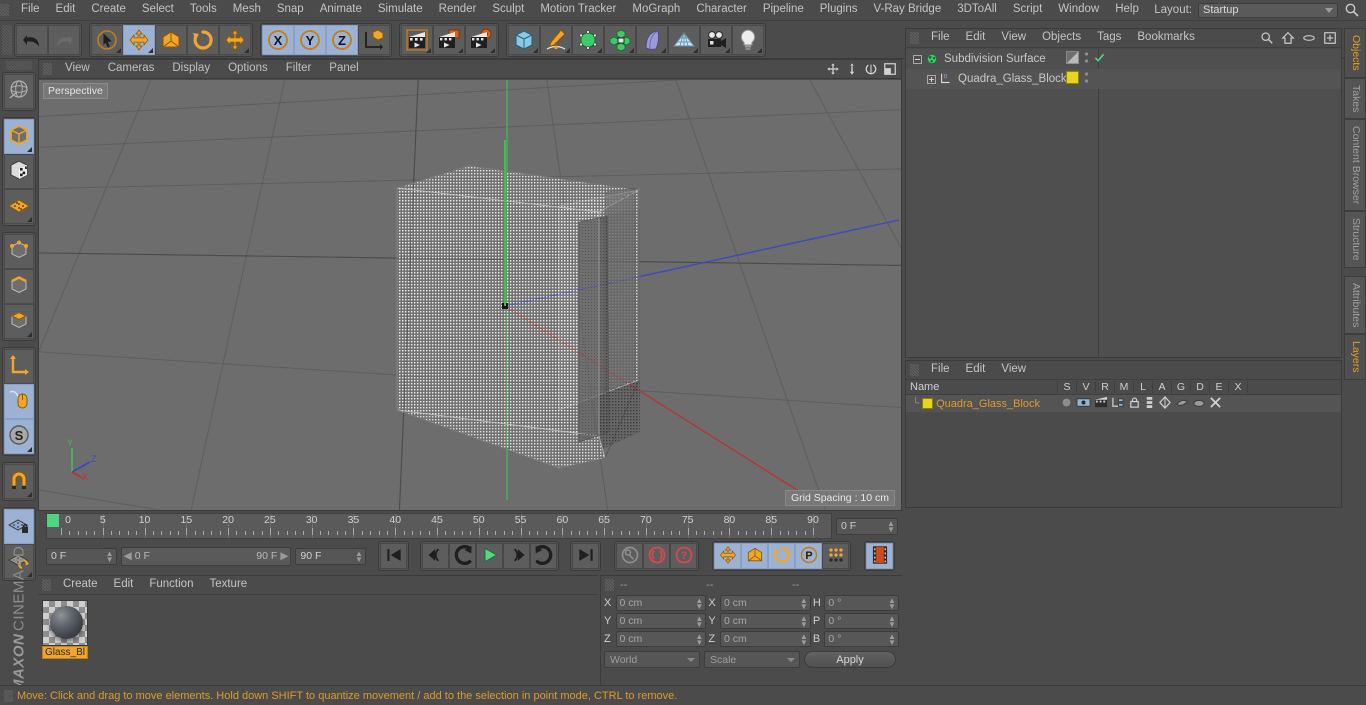  What do you see at coordinates (781, 556) in the screenshot?
I see `key-rotation-button` at bounding box center [781, 556].